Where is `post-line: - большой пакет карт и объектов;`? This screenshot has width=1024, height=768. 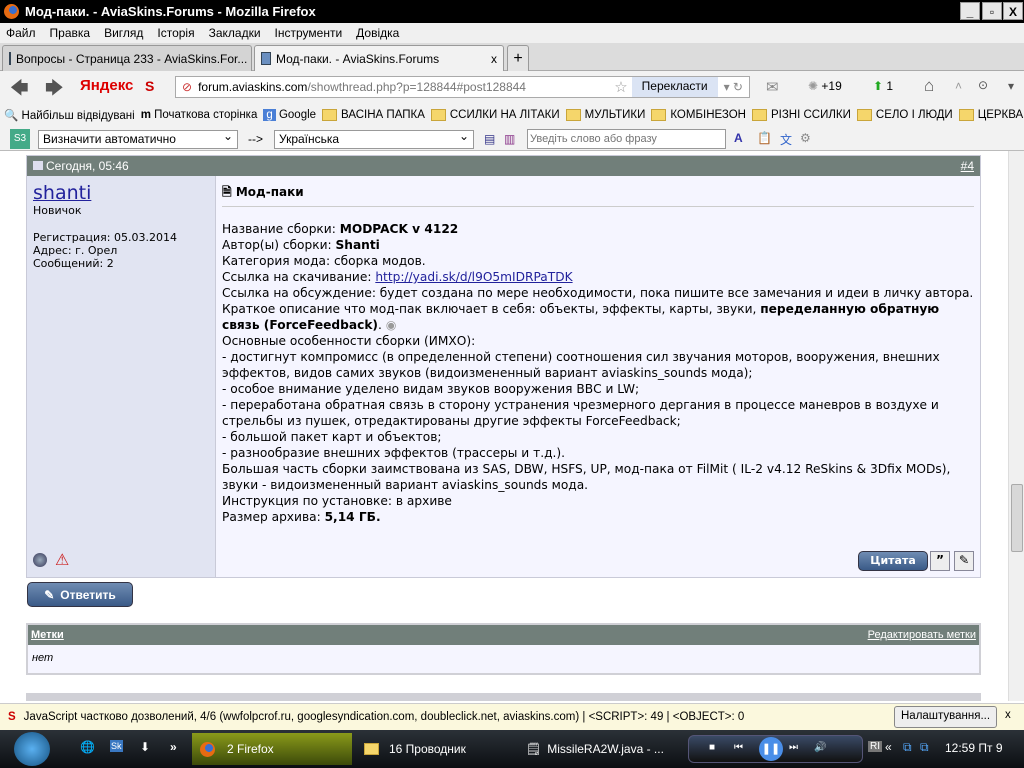
post-line: - большой пакет карт и объектов; is located at coordinates (332, 437).